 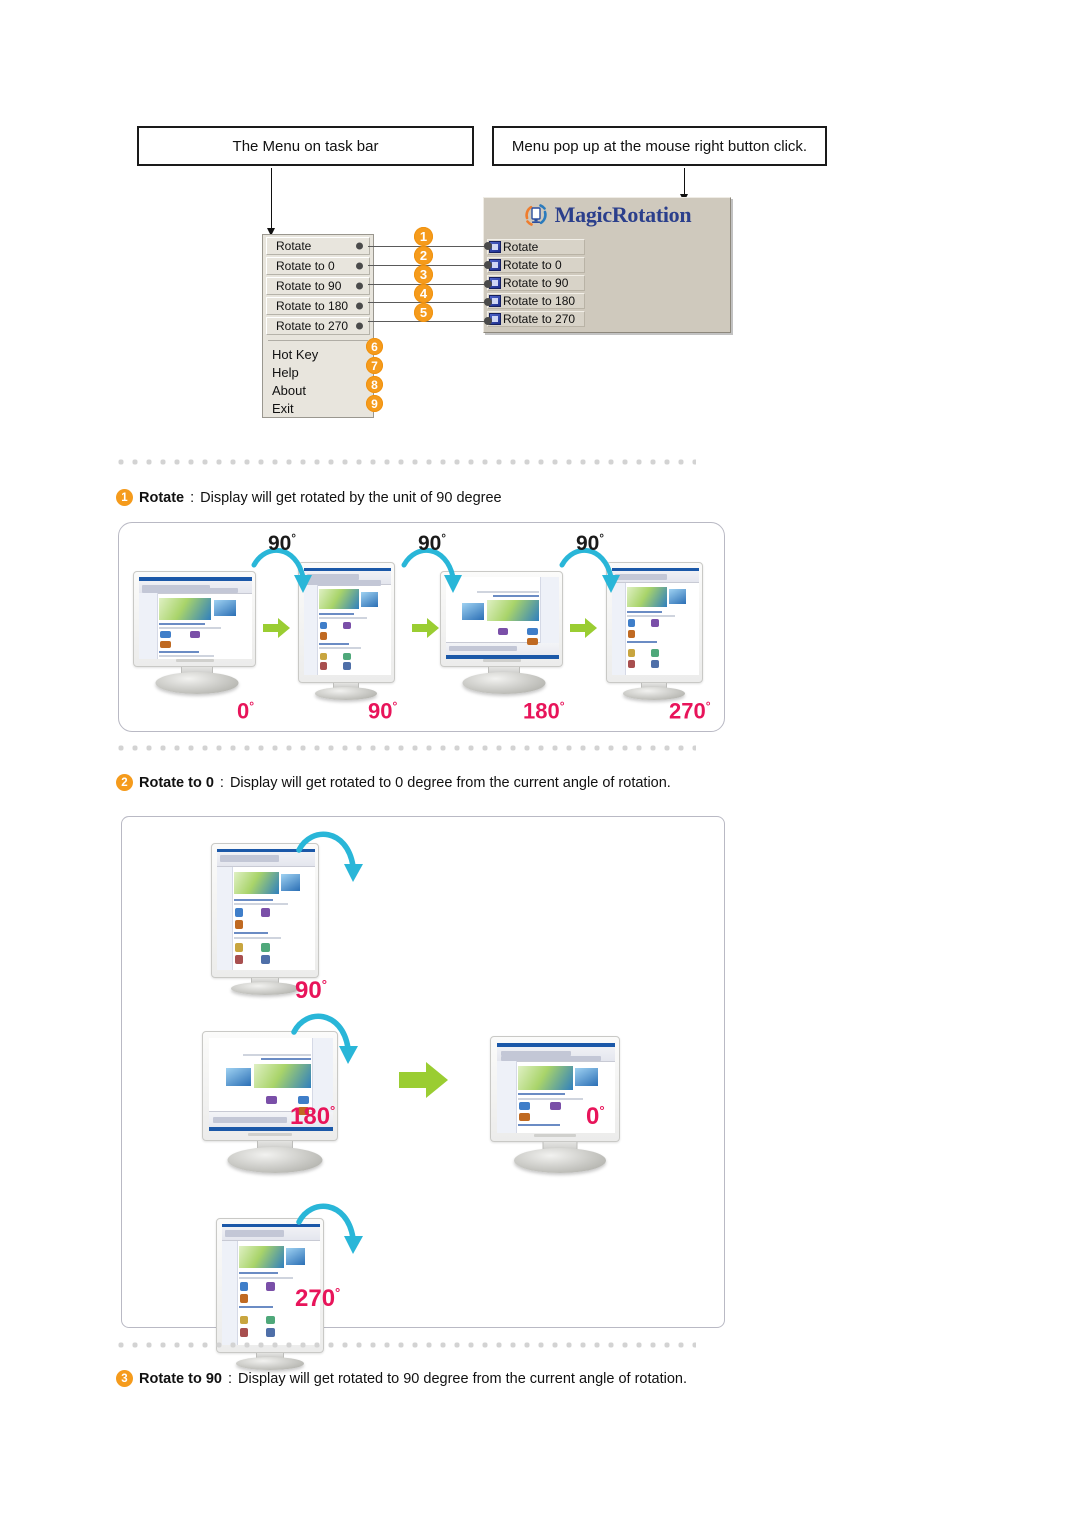 I want to click on figure-2-angle-0: 0°, so click(x=595, y=1116).